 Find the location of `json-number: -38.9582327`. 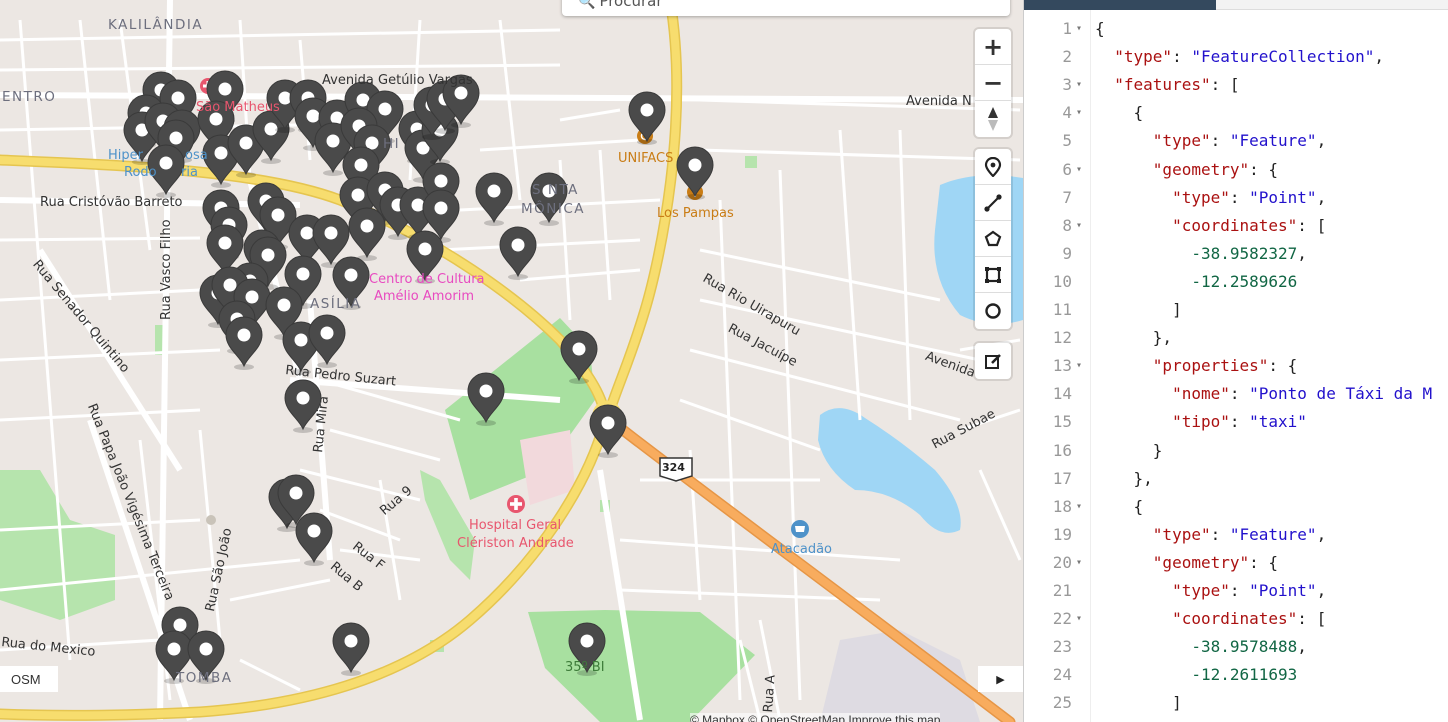

json-number: -38.9582327 is located at coordinates (1244, 253).